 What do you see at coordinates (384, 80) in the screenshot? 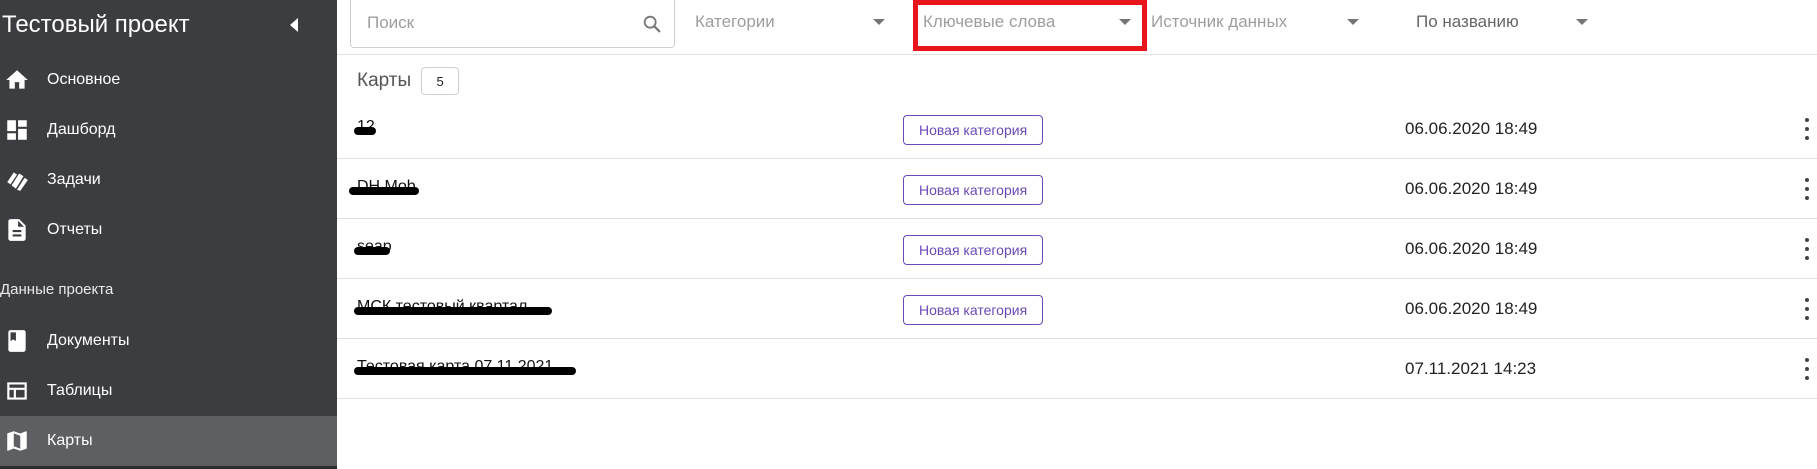
I see `page-title: Карты` at bounding box center [384, 80].